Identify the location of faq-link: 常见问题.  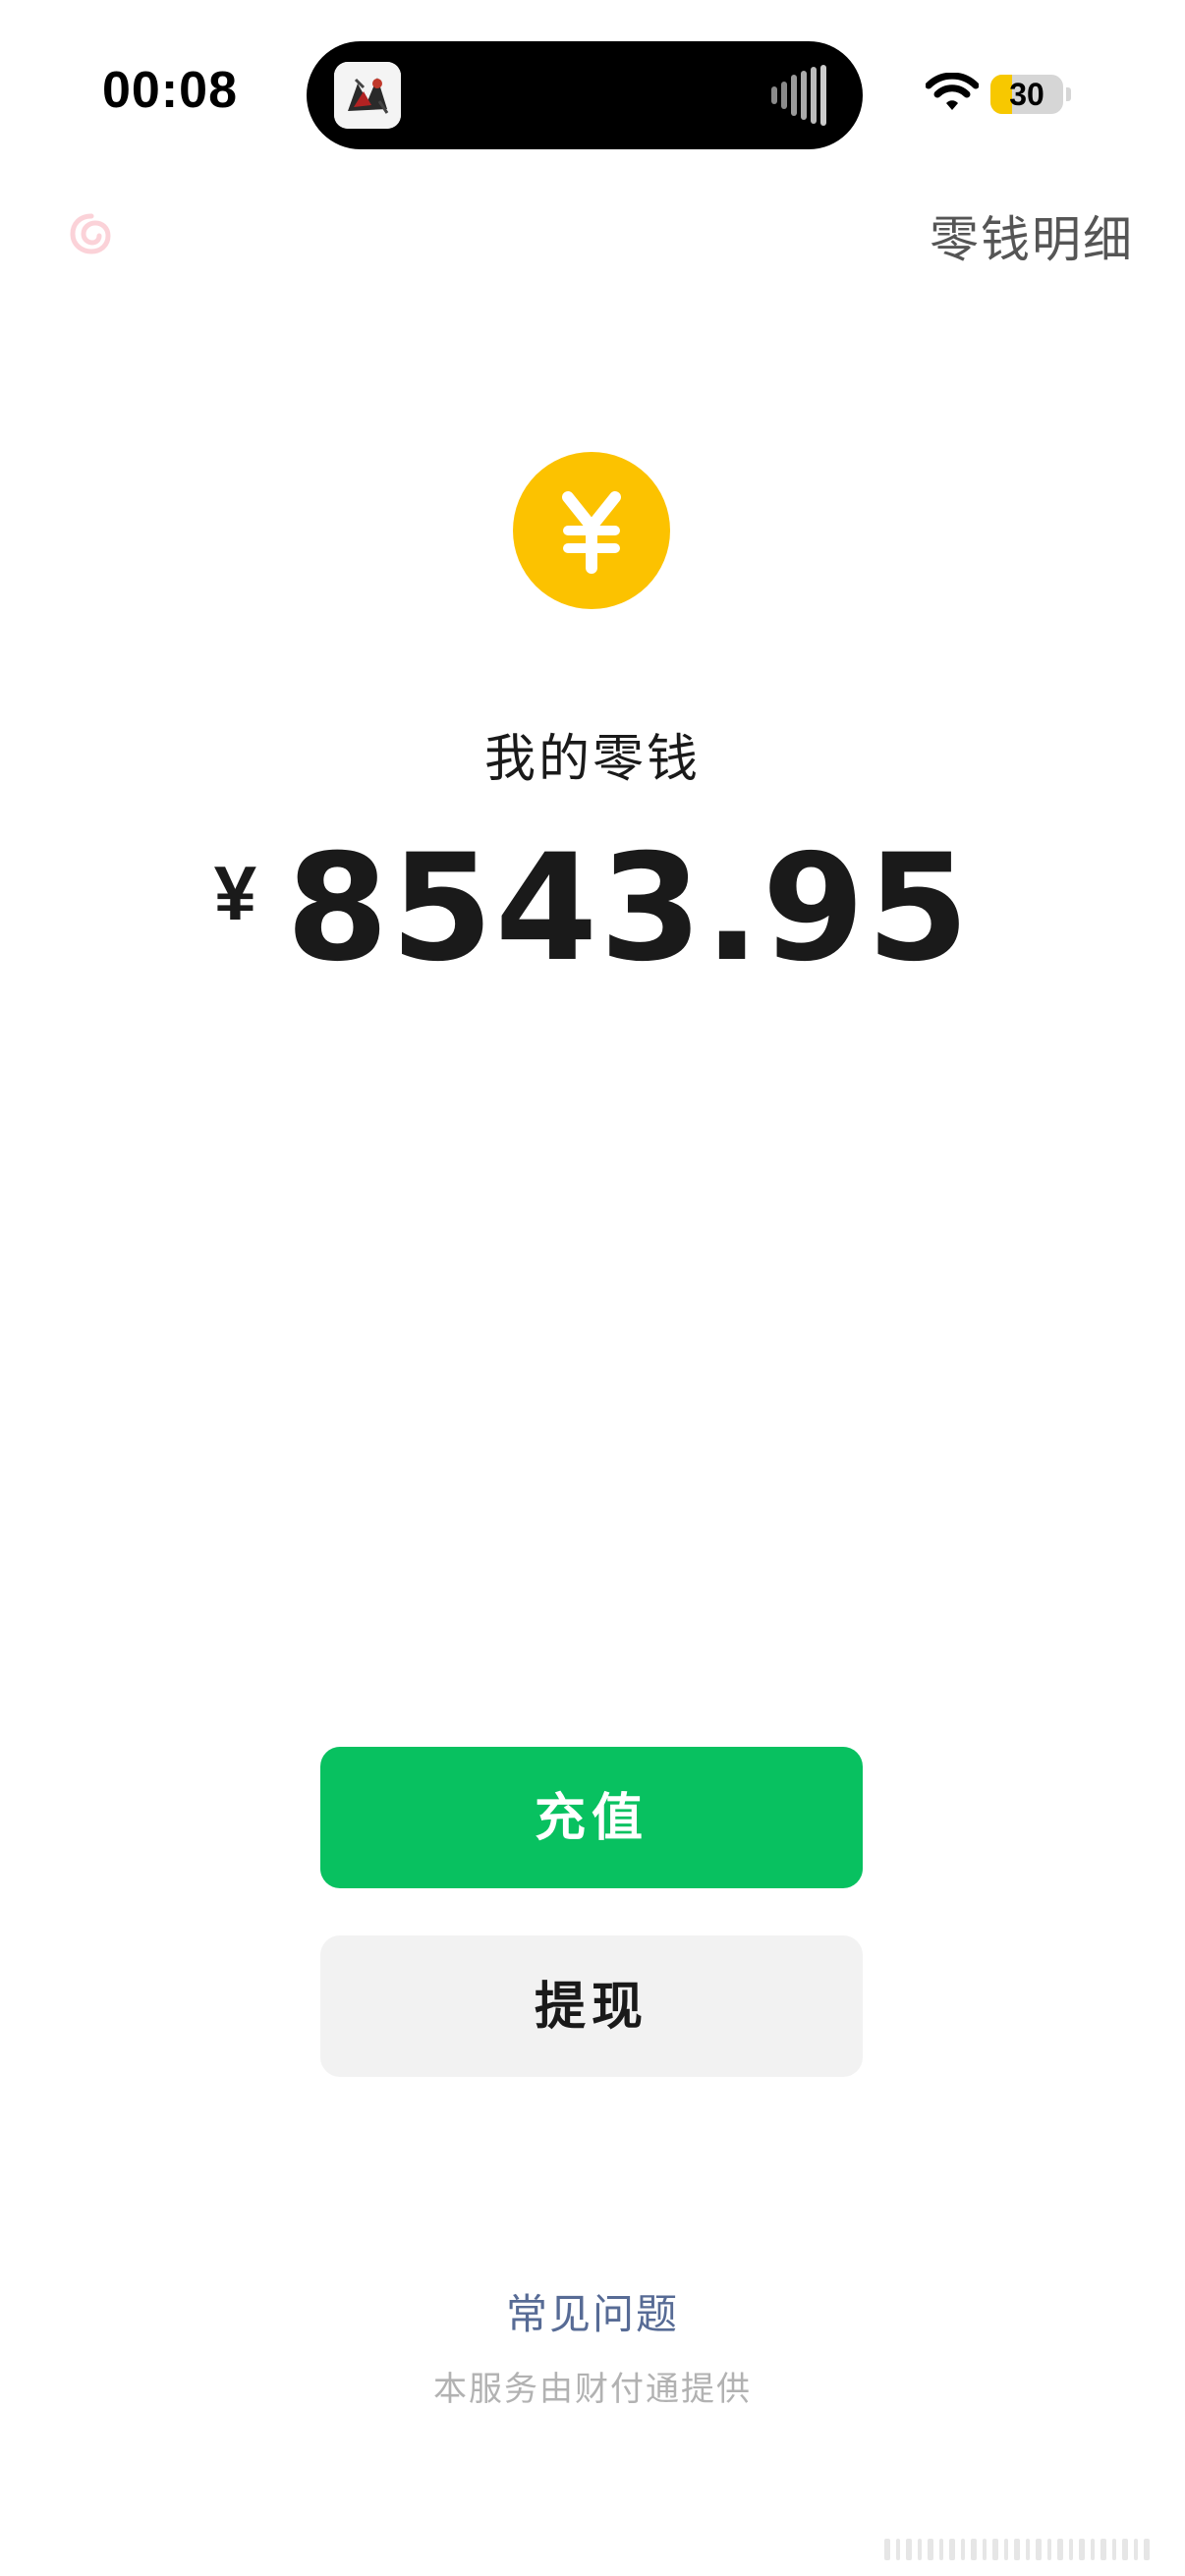
(592, 2311).